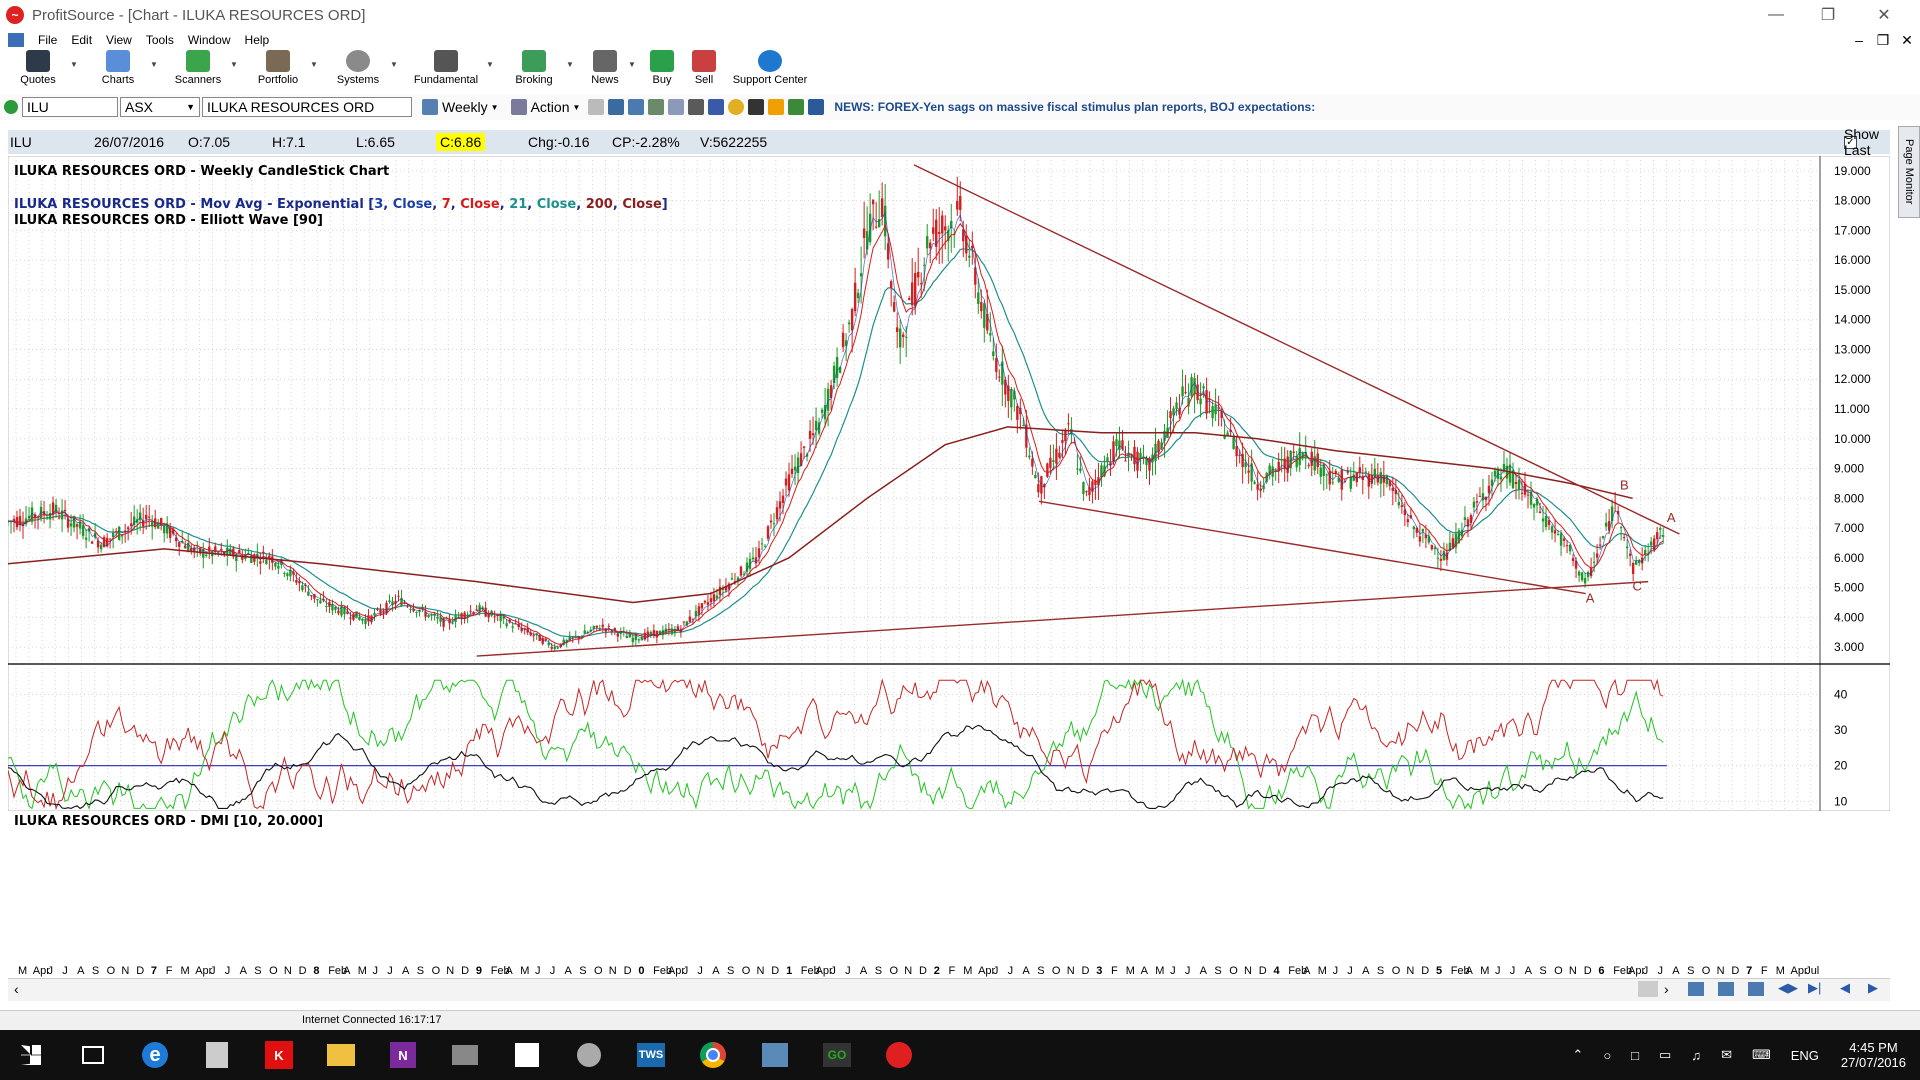  What do you see at coordinates (395, 64) in the screenshot?
I see `systems-dropdown-icon: ▼` at bounding box center [395, 64].